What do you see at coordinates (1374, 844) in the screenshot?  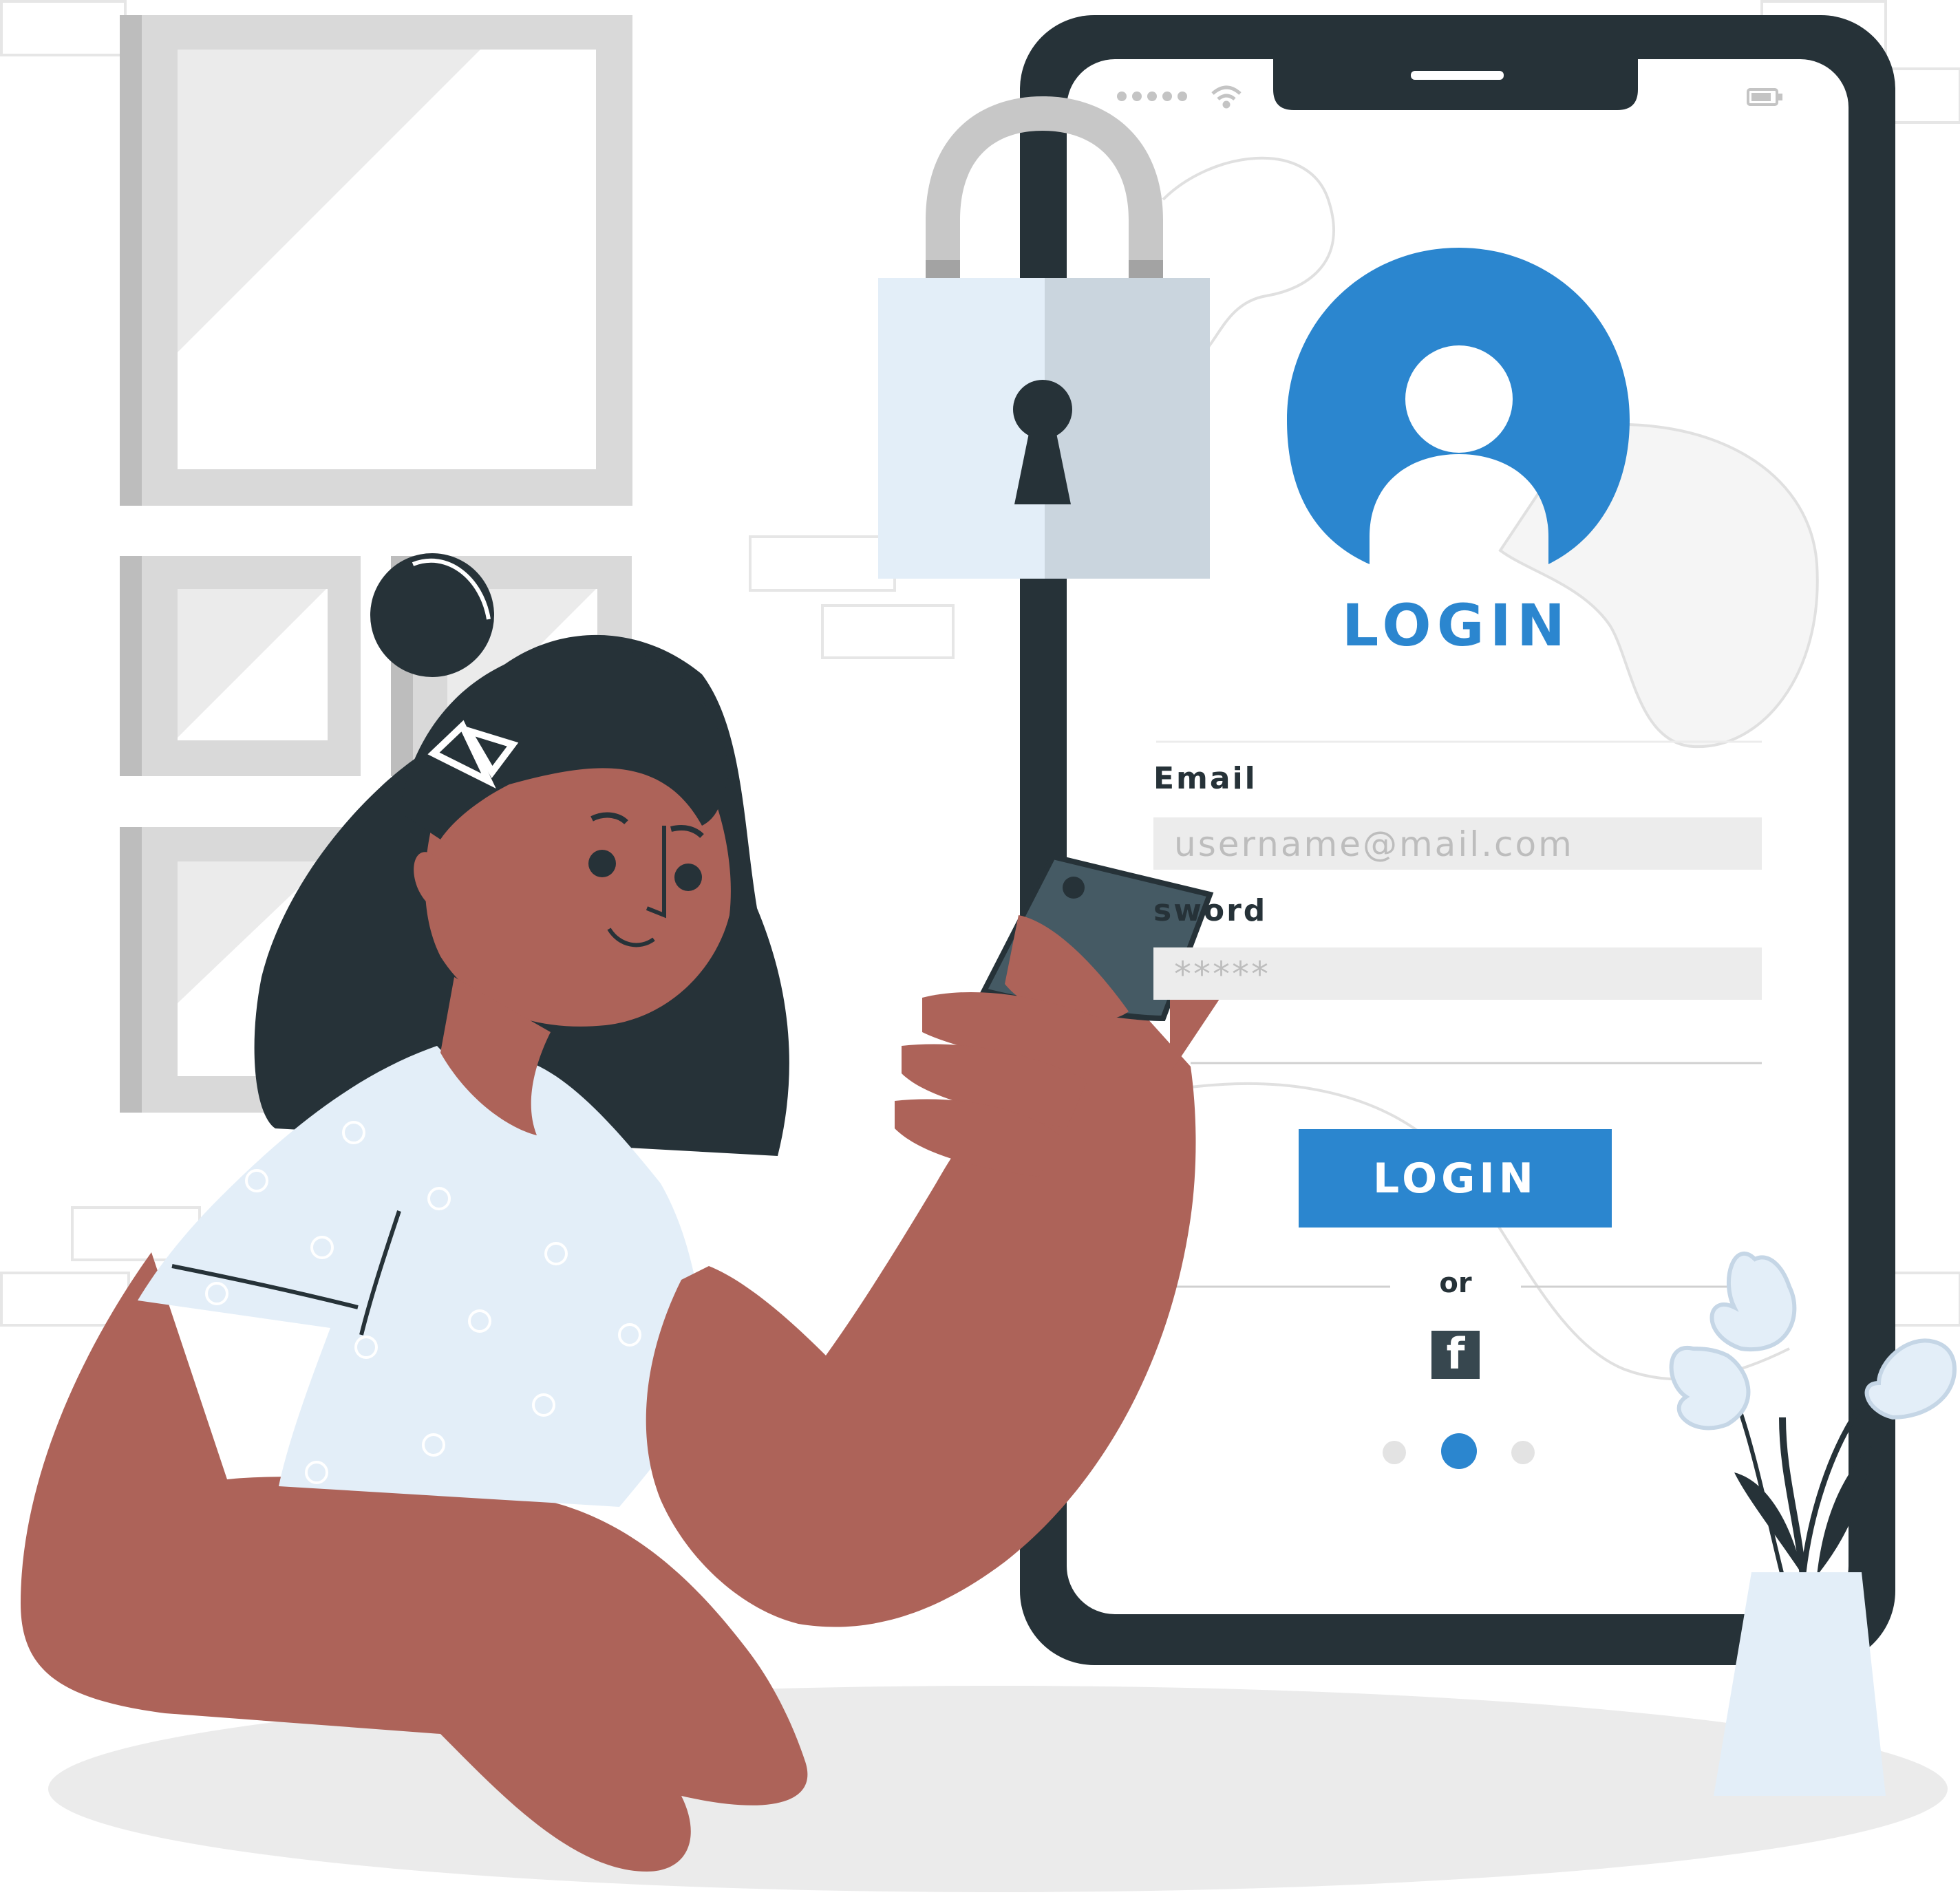 I see `email-placeholder: username@mail.com` at bounding box center [1374, 844].